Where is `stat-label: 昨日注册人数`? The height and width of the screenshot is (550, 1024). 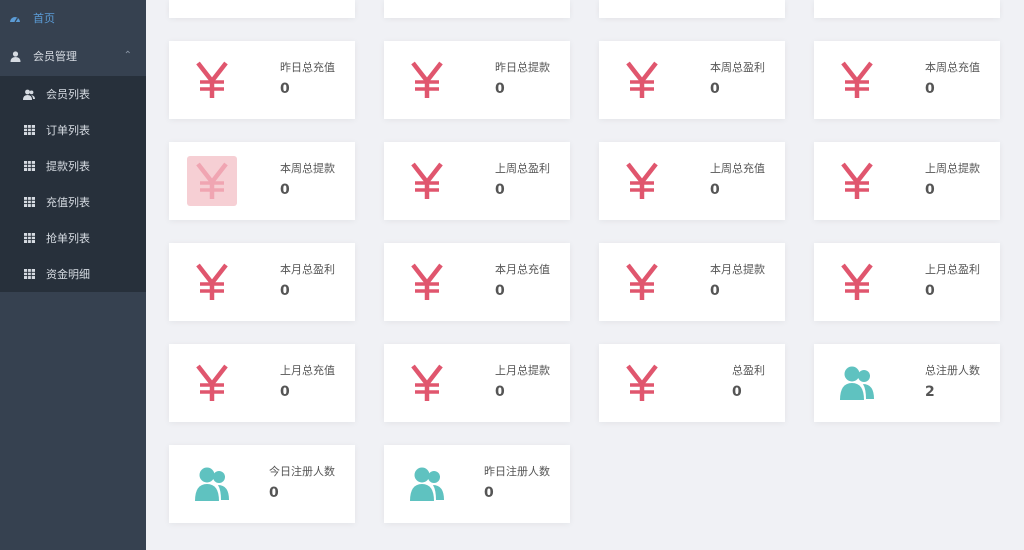
stat-label: 昨日注册人数 is located at coordinates (517, 471).